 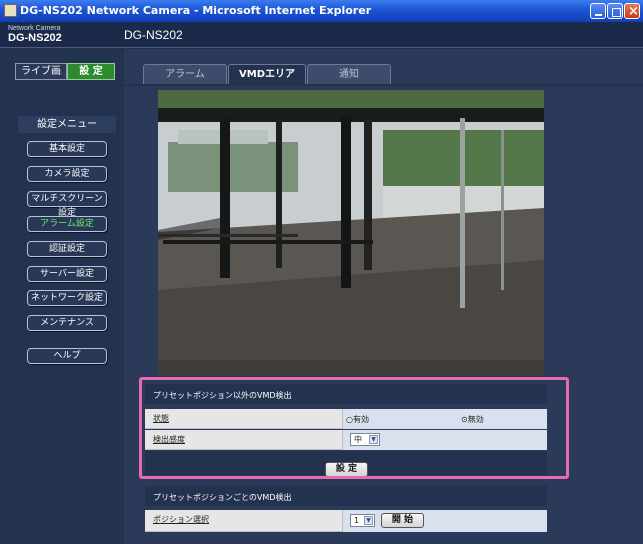 What do you see at coordinates (383, 85) in the screenshot?
I see `tab-underline` at bounding box center [383, 85].